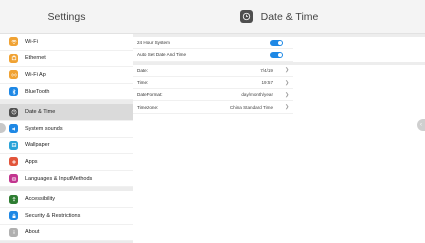  What do you see at coordinates (213, 43) in the screenshot?
I see `setting-row-24-hour: 24 Hour System` at bounding box center [213, 43].